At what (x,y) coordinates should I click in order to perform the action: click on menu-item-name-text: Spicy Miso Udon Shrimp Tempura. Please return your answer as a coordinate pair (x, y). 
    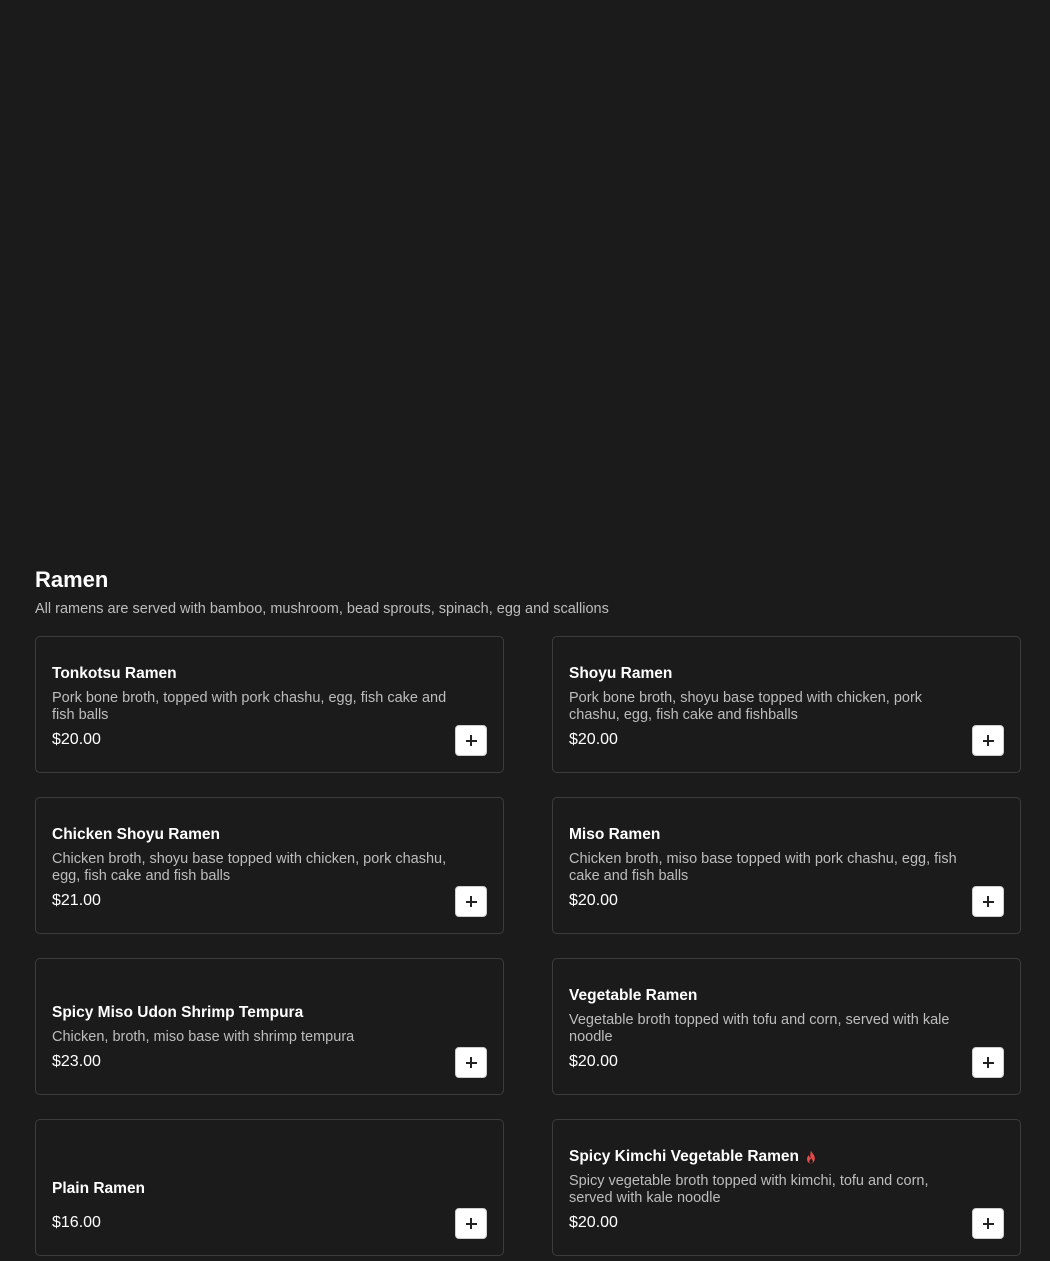
    Looking at the image, I should click on (178, 1012).